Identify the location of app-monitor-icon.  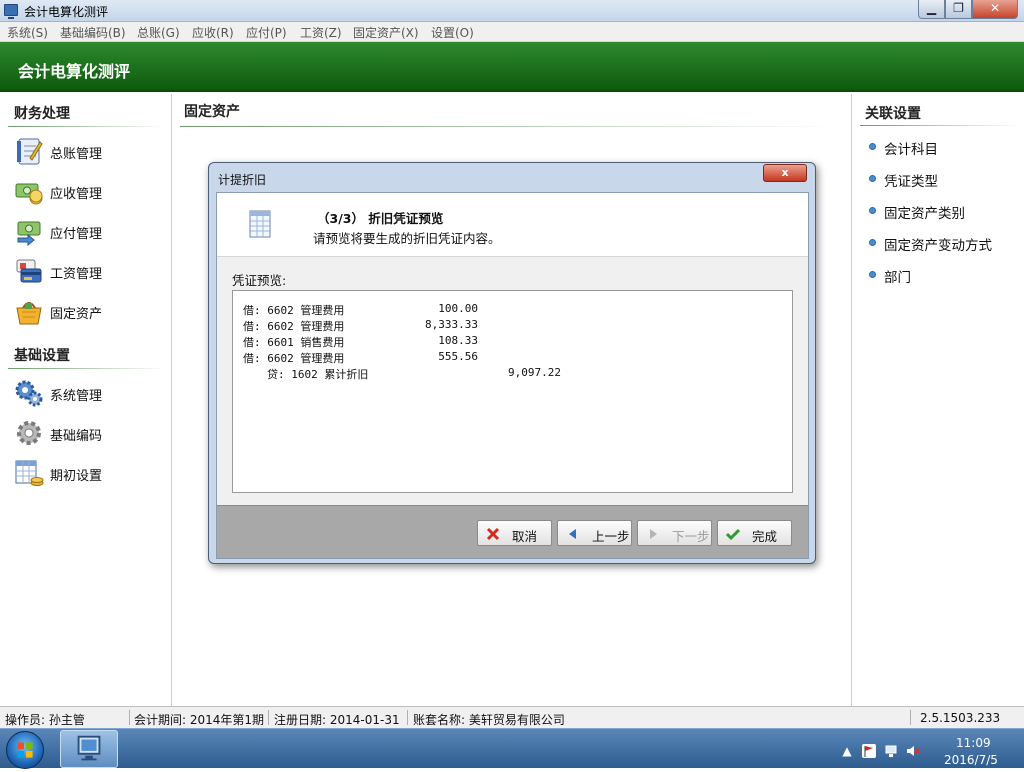
(11, 11).